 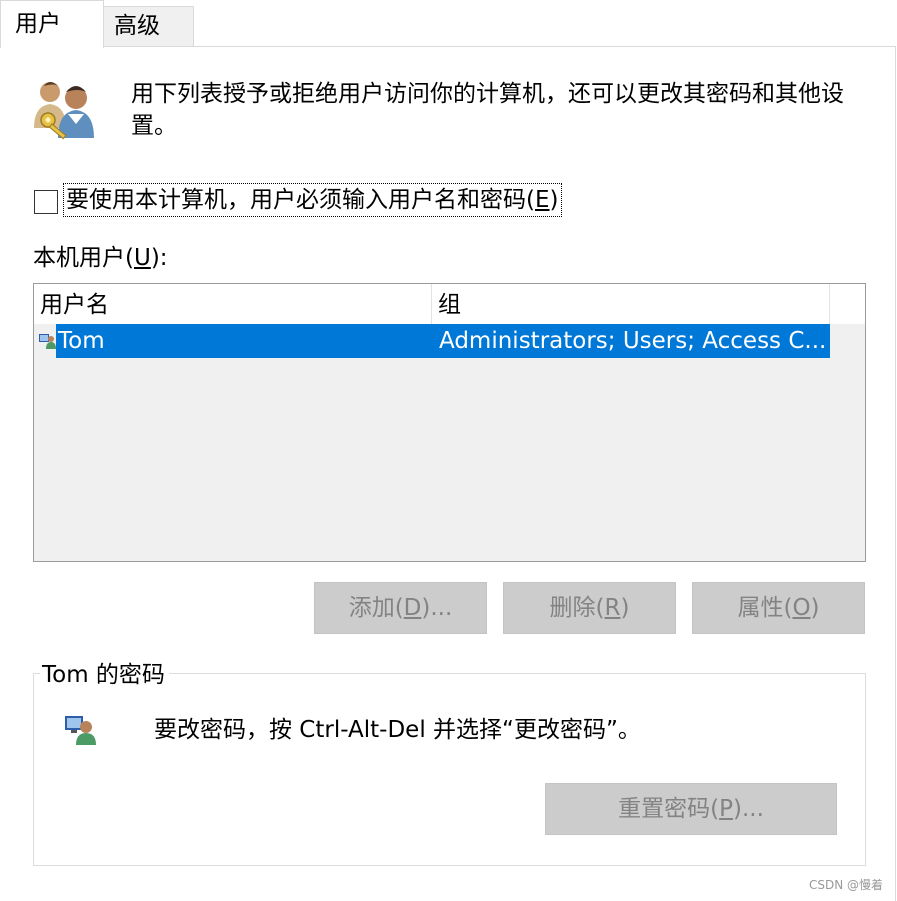 What do you see at coordinates (159, 258) in the screenshot?
I see `local-users-label-end: ):` at bounding box center [159, 258].